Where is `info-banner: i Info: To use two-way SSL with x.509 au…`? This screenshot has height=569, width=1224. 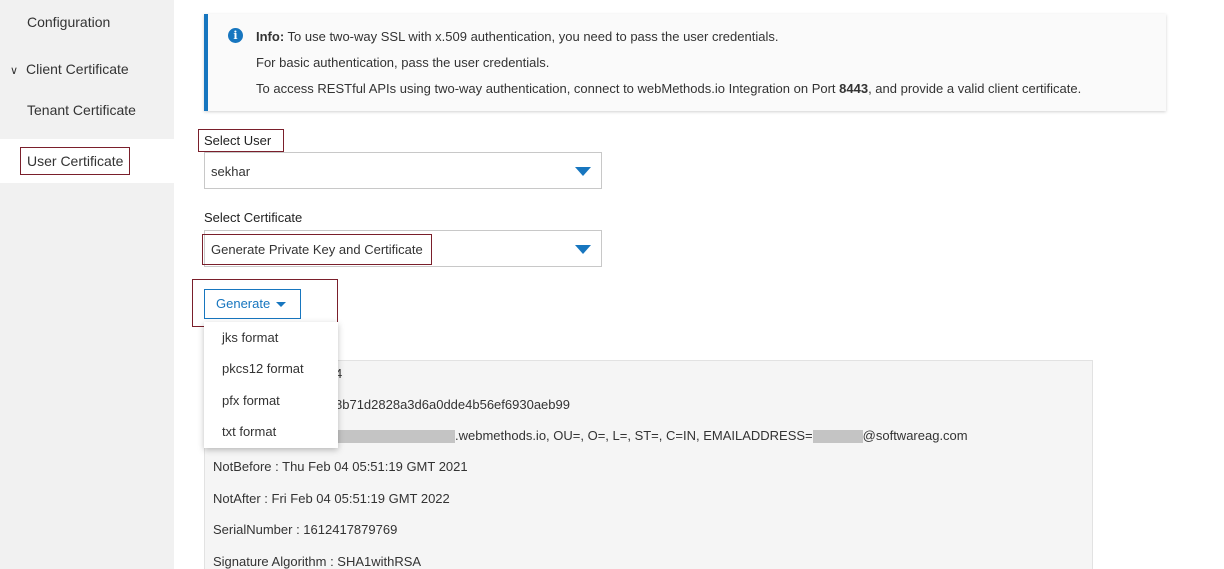
info-banner: i Info: To use two-way SSL with x.509 au… is located at coordinates (685, 62).